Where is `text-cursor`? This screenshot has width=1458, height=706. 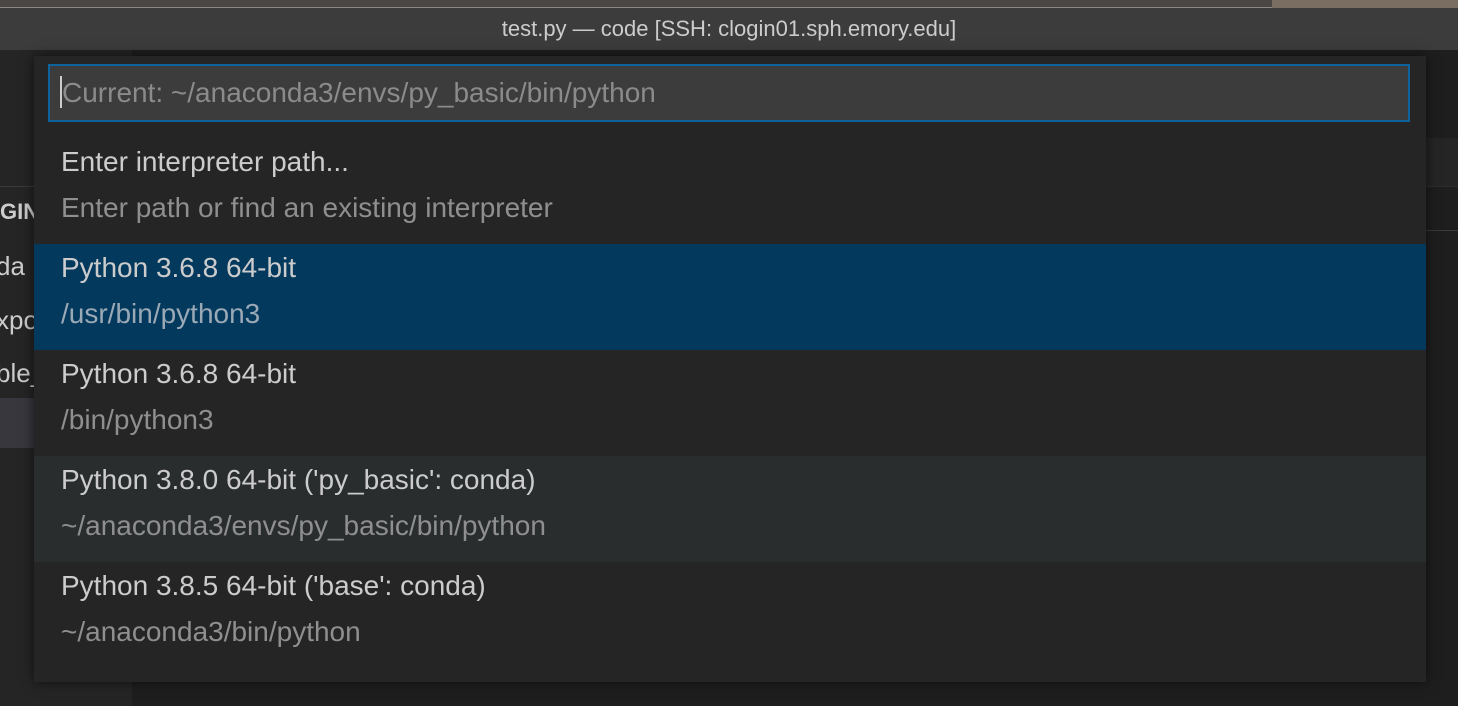
text-cursor is located at coordinates (61, 92).